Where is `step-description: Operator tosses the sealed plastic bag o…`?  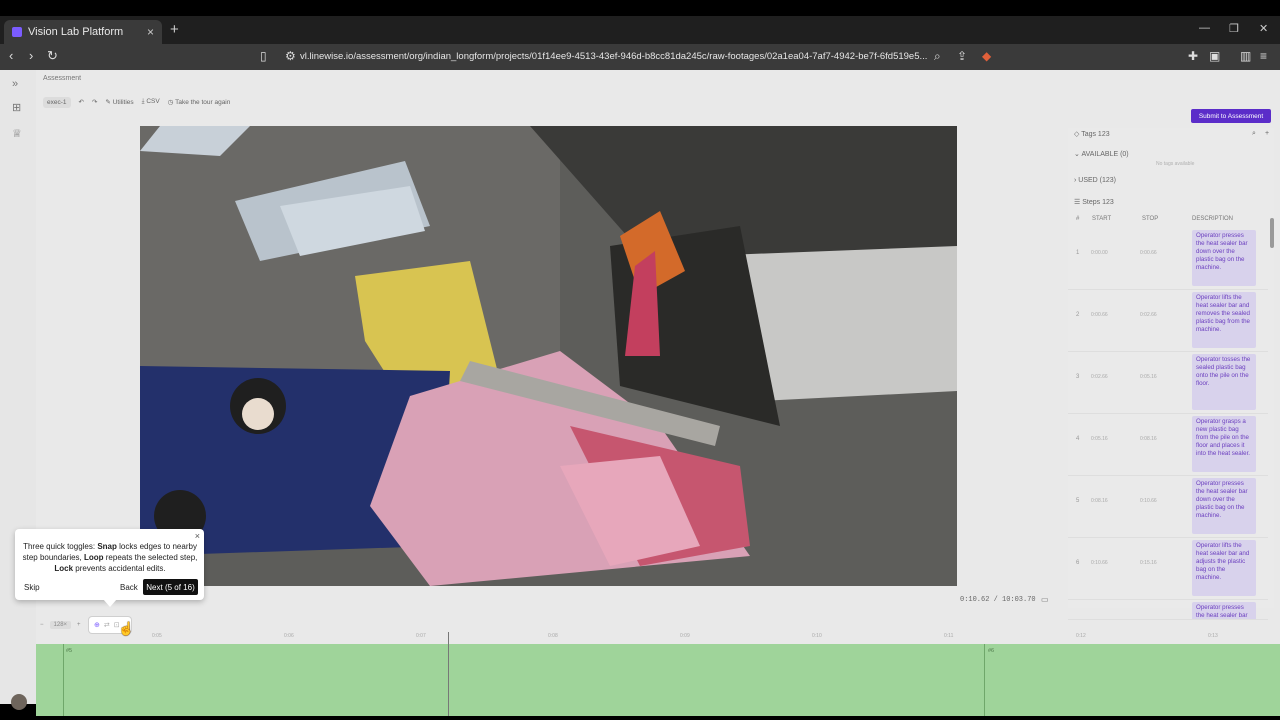 step-description: Operator tosses the sealed plastic bag o… is located at coordinates (1224, 382).